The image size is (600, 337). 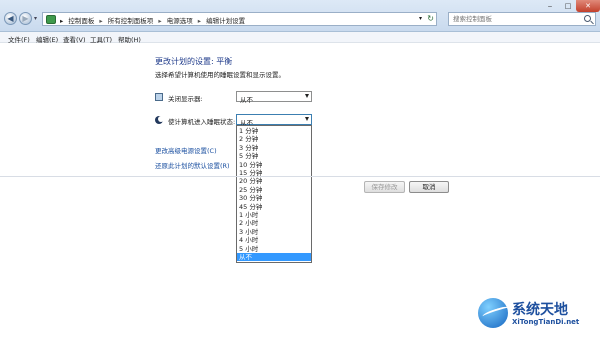 What do you see at coordinates (588, 6) in the screenshot?
I see `close-button: ✕` at bounding box center [588, 6].